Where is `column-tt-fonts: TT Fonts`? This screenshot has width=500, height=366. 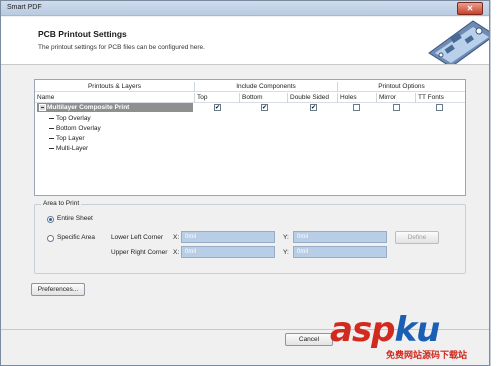 column-tt-fonts: TT Fonts is located at coordinates (440, 98).